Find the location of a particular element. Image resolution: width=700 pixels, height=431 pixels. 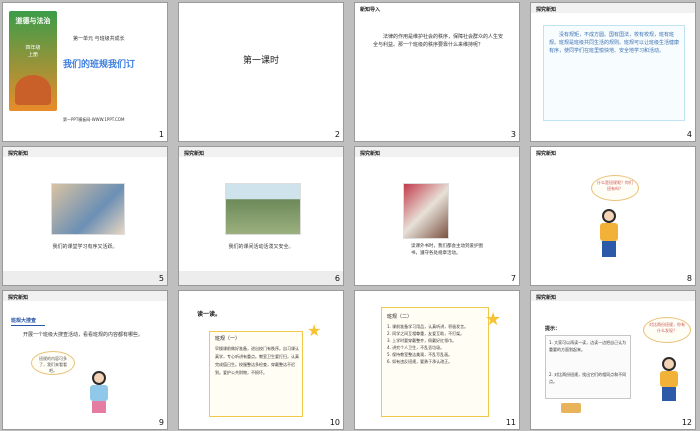

slide-number: 12 is located at coordinates (686, 422).